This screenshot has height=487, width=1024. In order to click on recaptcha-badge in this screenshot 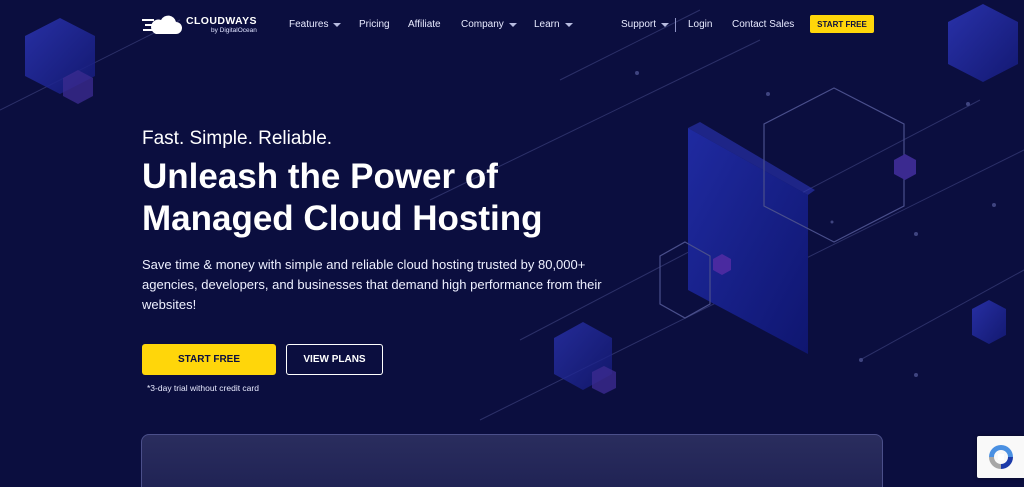, I will do `click(1000, 457)`.